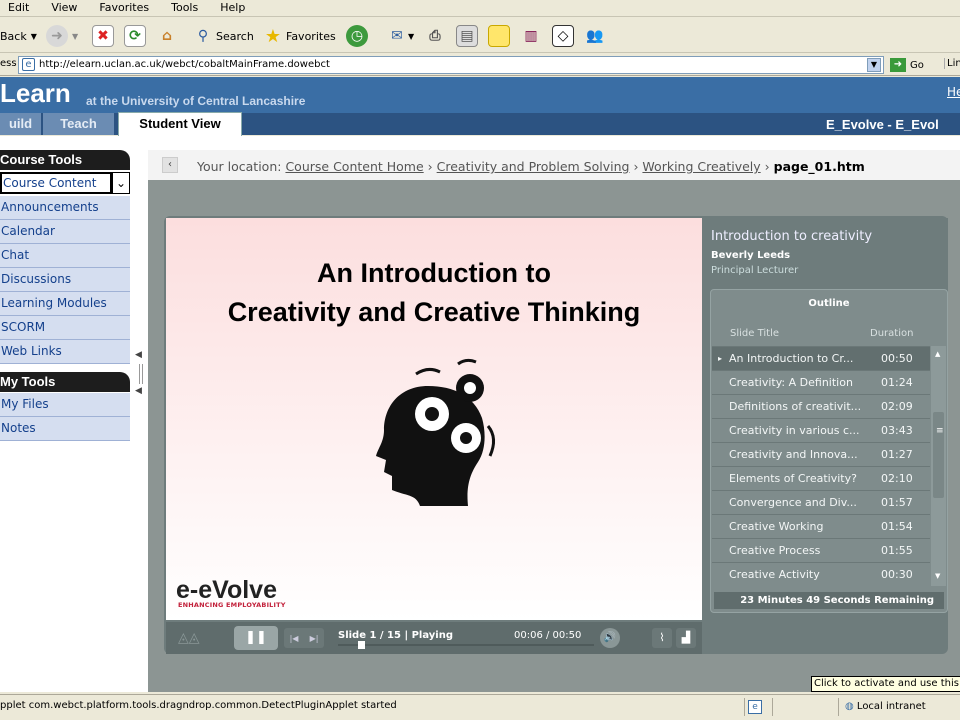  I want to click on nav-discussions: Discussions, so click(65, 280).